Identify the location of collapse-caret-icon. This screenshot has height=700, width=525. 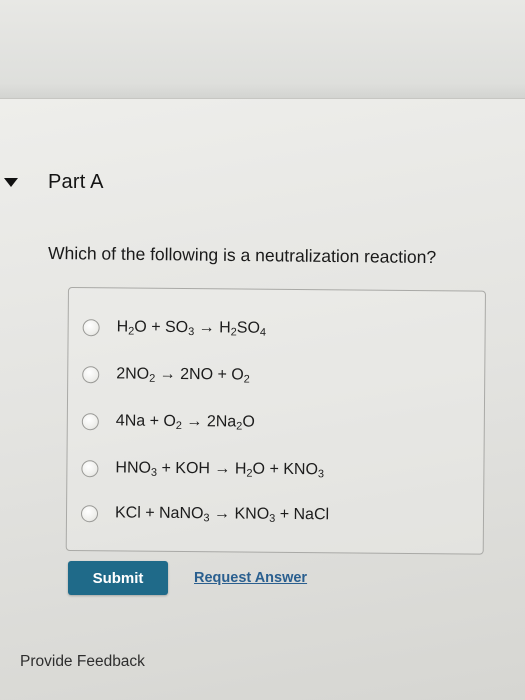
(11, 182).